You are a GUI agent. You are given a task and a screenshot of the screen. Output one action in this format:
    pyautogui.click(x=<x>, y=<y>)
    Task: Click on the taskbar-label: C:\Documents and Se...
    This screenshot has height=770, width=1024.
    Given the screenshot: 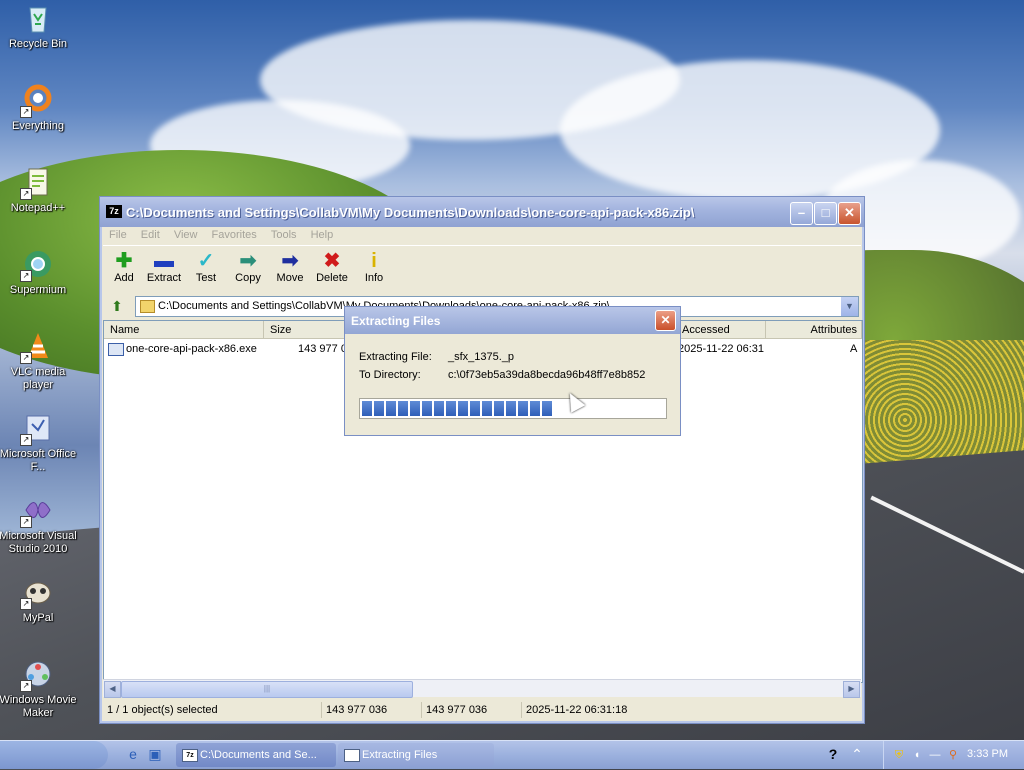 What is the action you would take?
    pyautogui.click(x=258, y=755)
    